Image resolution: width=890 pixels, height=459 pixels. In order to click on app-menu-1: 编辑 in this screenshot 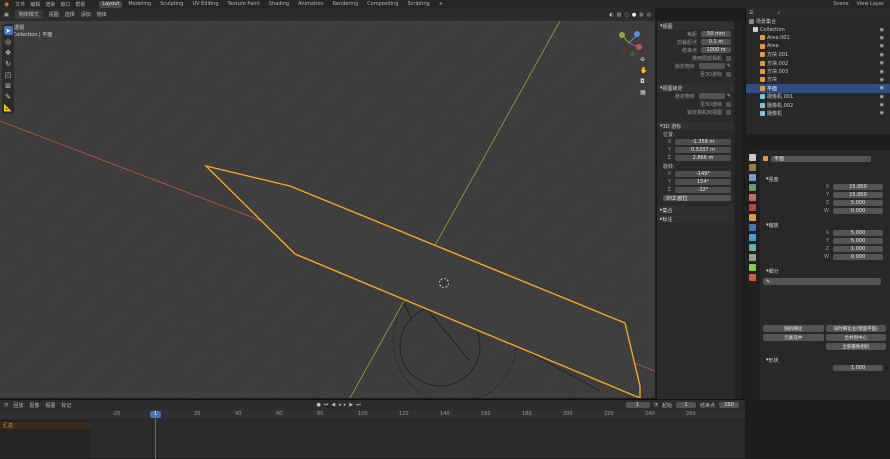, I will do `click(35, 4)`.